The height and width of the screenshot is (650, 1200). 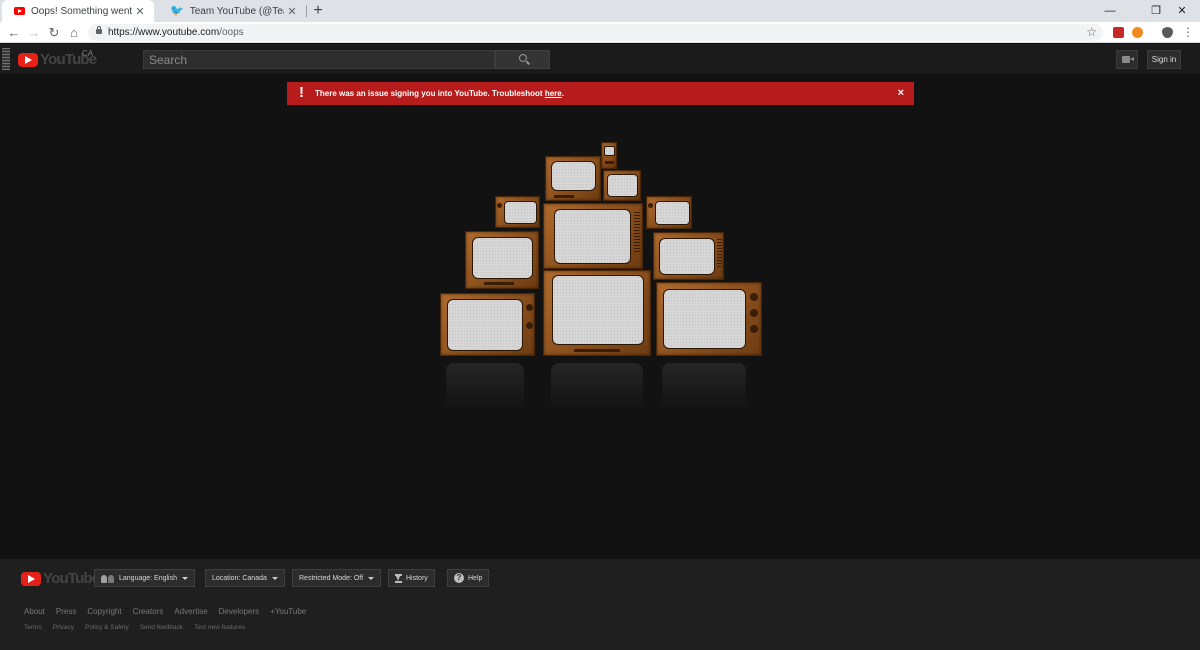 What do you see at coordinates (398, 578) in the screenshot?
I see `hourglass-icon` at bounding box center [398, 578].